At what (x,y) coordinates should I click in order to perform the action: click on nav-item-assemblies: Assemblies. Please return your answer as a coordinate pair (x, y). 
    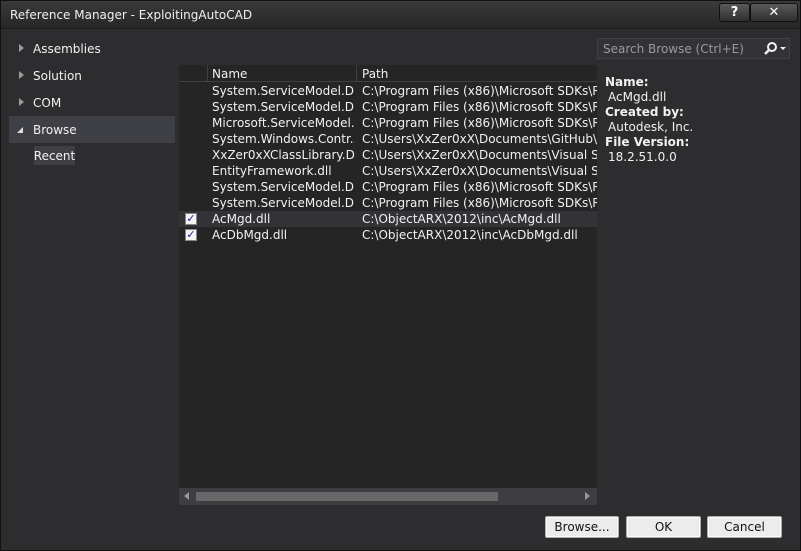
    Looking at the image, I should click on (92, 48).